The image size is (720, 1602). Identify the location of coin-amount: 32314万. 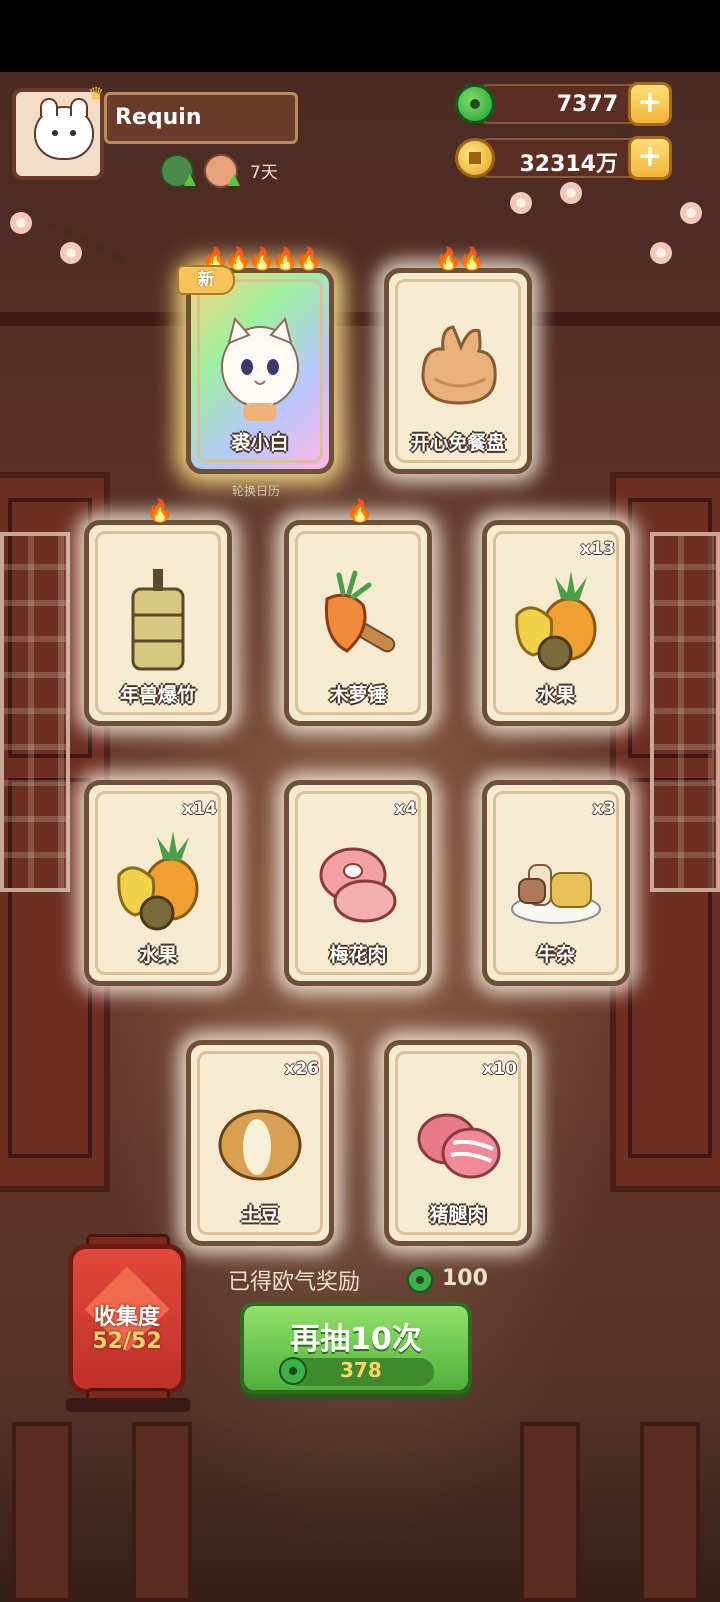
(568, 164).